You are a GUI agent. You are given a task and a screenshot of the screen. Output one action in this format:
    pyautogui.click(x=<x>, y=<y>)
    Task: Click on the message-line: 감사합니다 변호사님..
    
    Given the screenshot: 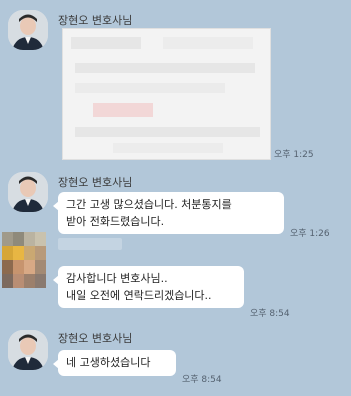 What is the action you would take?
    pyautogui.click(x=117, y=278)
    